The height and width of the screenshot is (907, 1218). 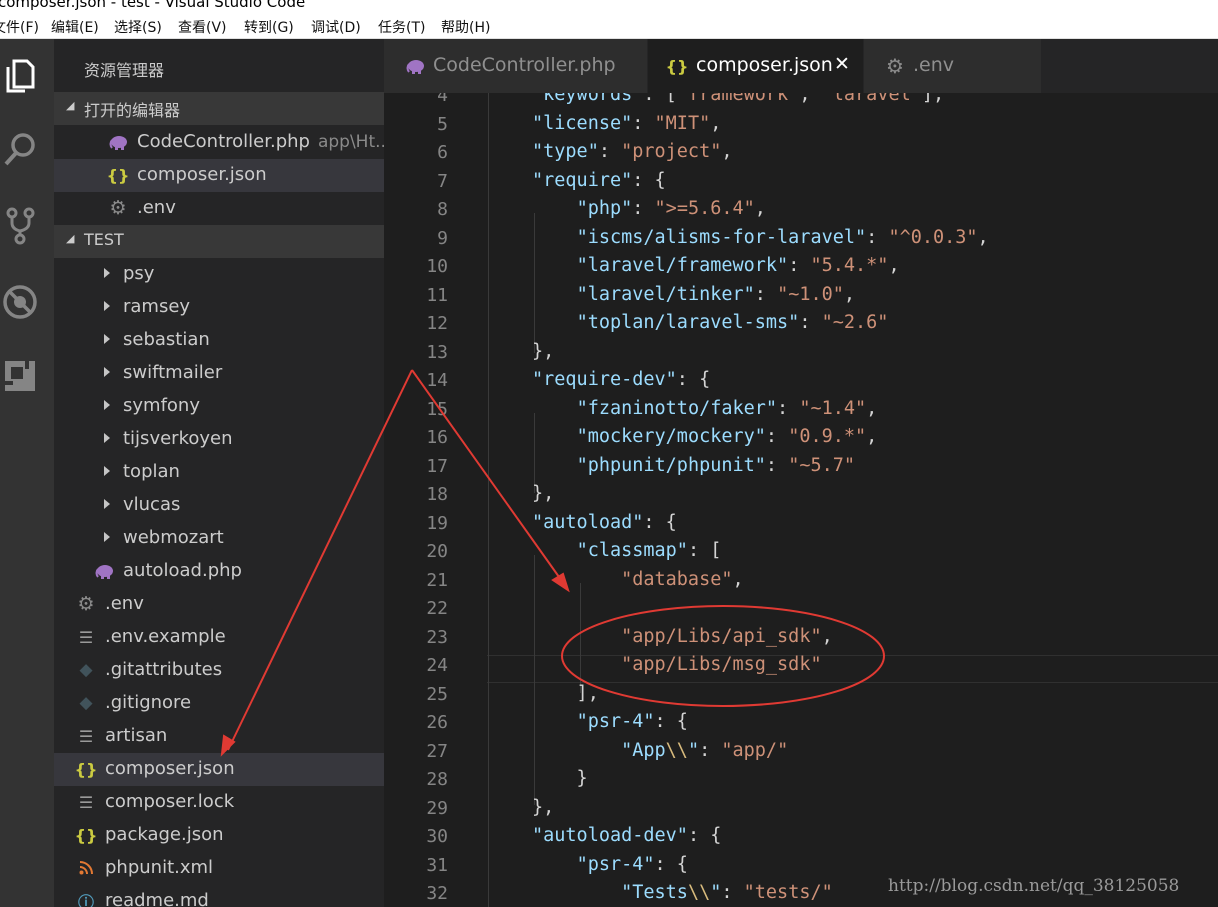 What do you see at coordinates (755, 66) in the screenshot?
I see `tab-composer-json: {} composer.json ✕` at bounding box center [755, 66].